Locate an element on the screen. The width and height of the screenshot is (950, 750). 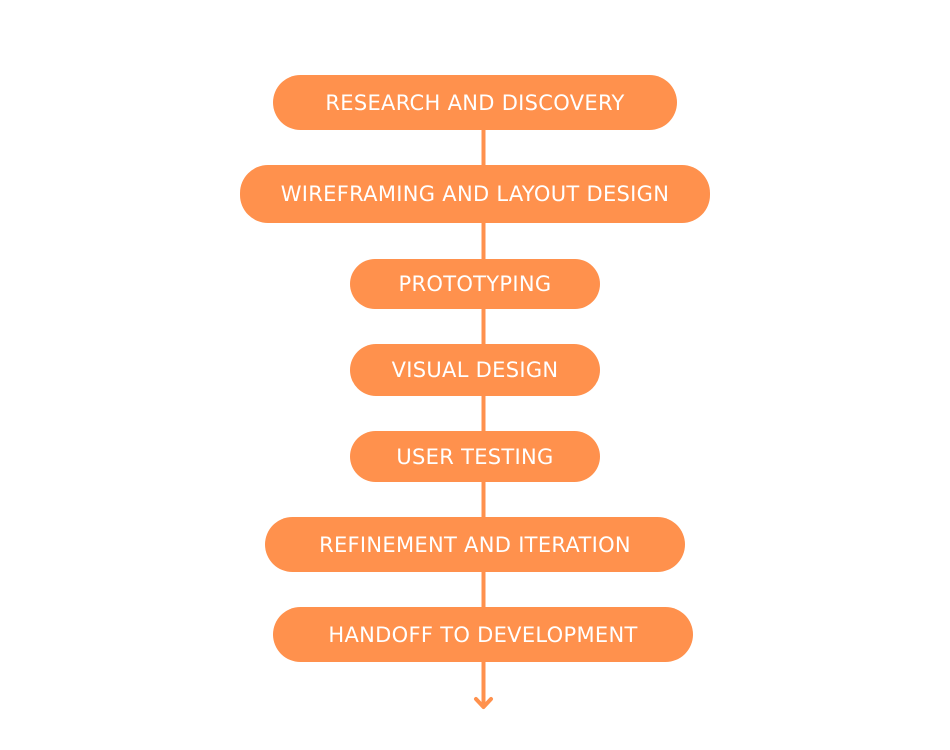
step-prototyping: PROTOTYPING is located at coordinates (475, 284).